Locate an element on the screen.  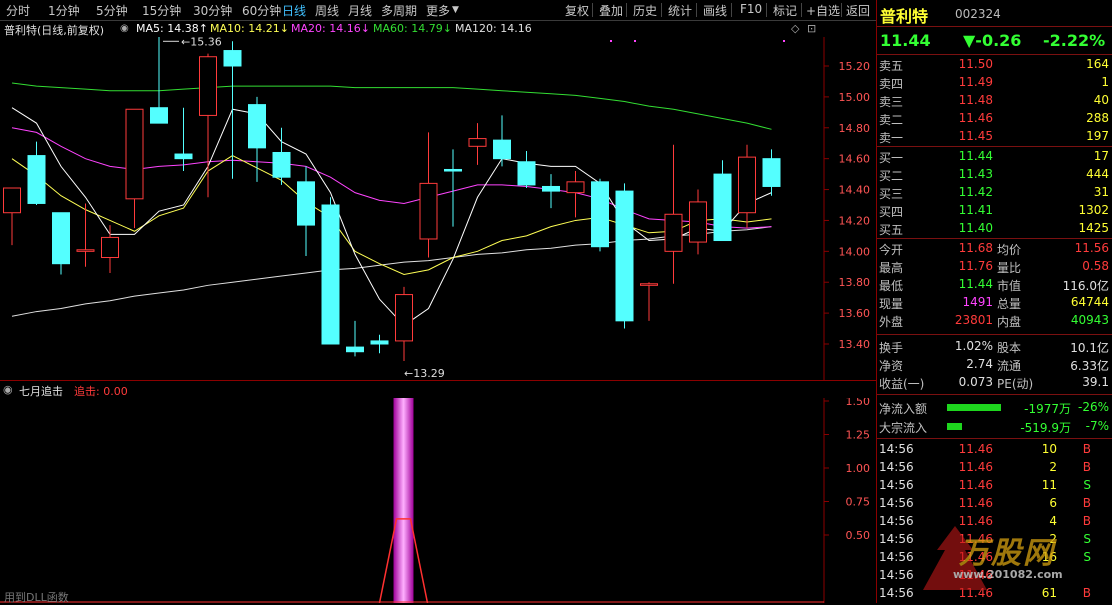
stats-label: 流通 is located at coordinates (1009, 366).